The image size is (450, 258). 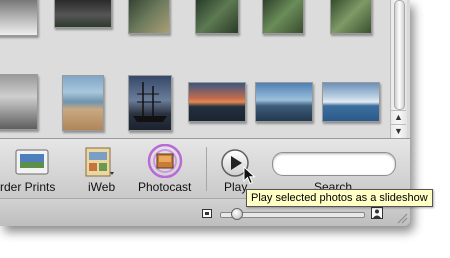 I want to click on photocast-icon, so click(x=165, y=161).